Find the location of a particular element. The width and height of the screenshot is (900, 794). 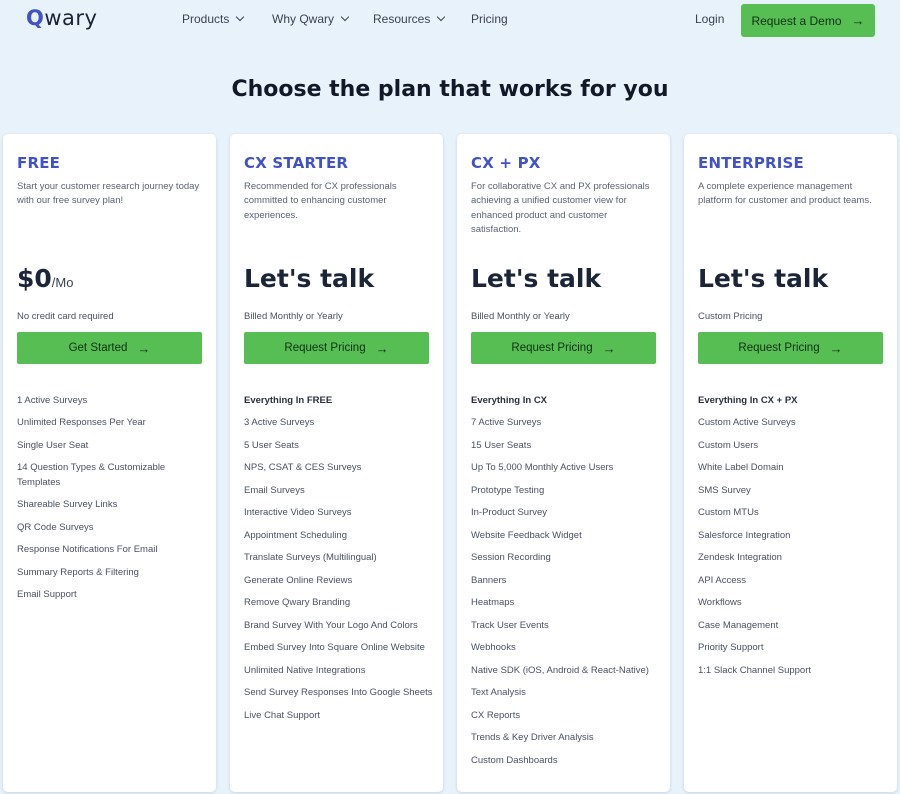

plan-name: CX STARTER is located at coordinates (296, 163).